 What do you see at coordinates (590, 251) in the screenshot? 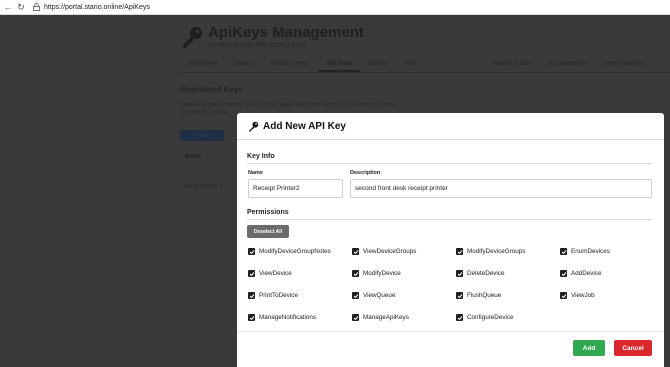
I see `permission-label: EnumDevices` at bounding box center [590, 251].